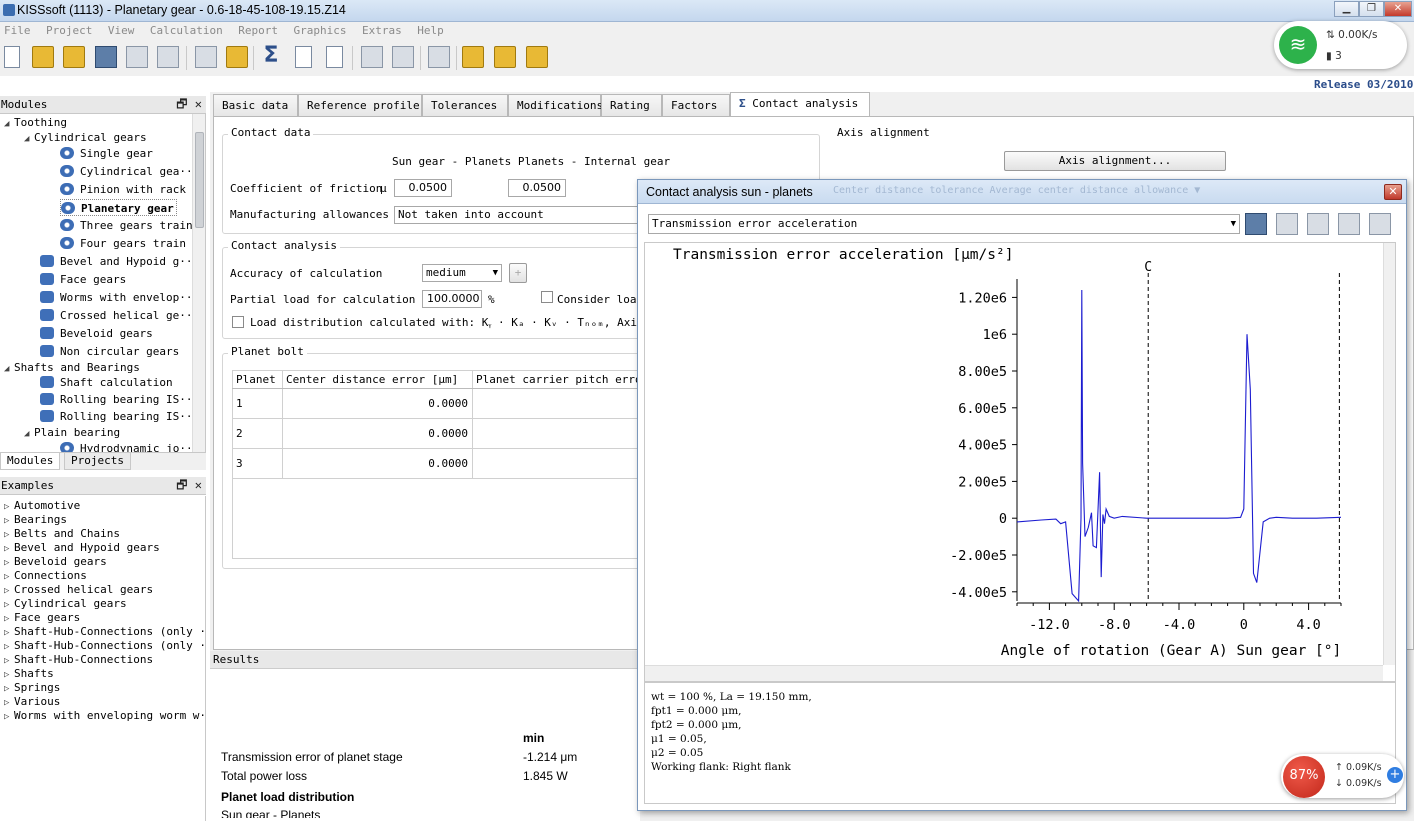  I want to click on modules-tabs: Modules Projects, so click(103, 461).